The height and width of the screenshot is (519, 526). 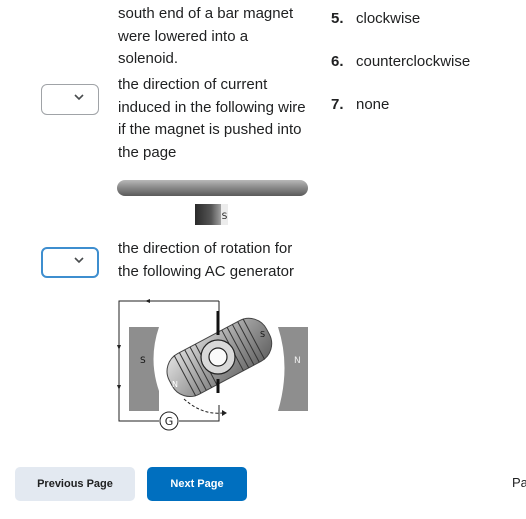 I want to click on magnet-pole-label: S, so click(x=225, y=217).